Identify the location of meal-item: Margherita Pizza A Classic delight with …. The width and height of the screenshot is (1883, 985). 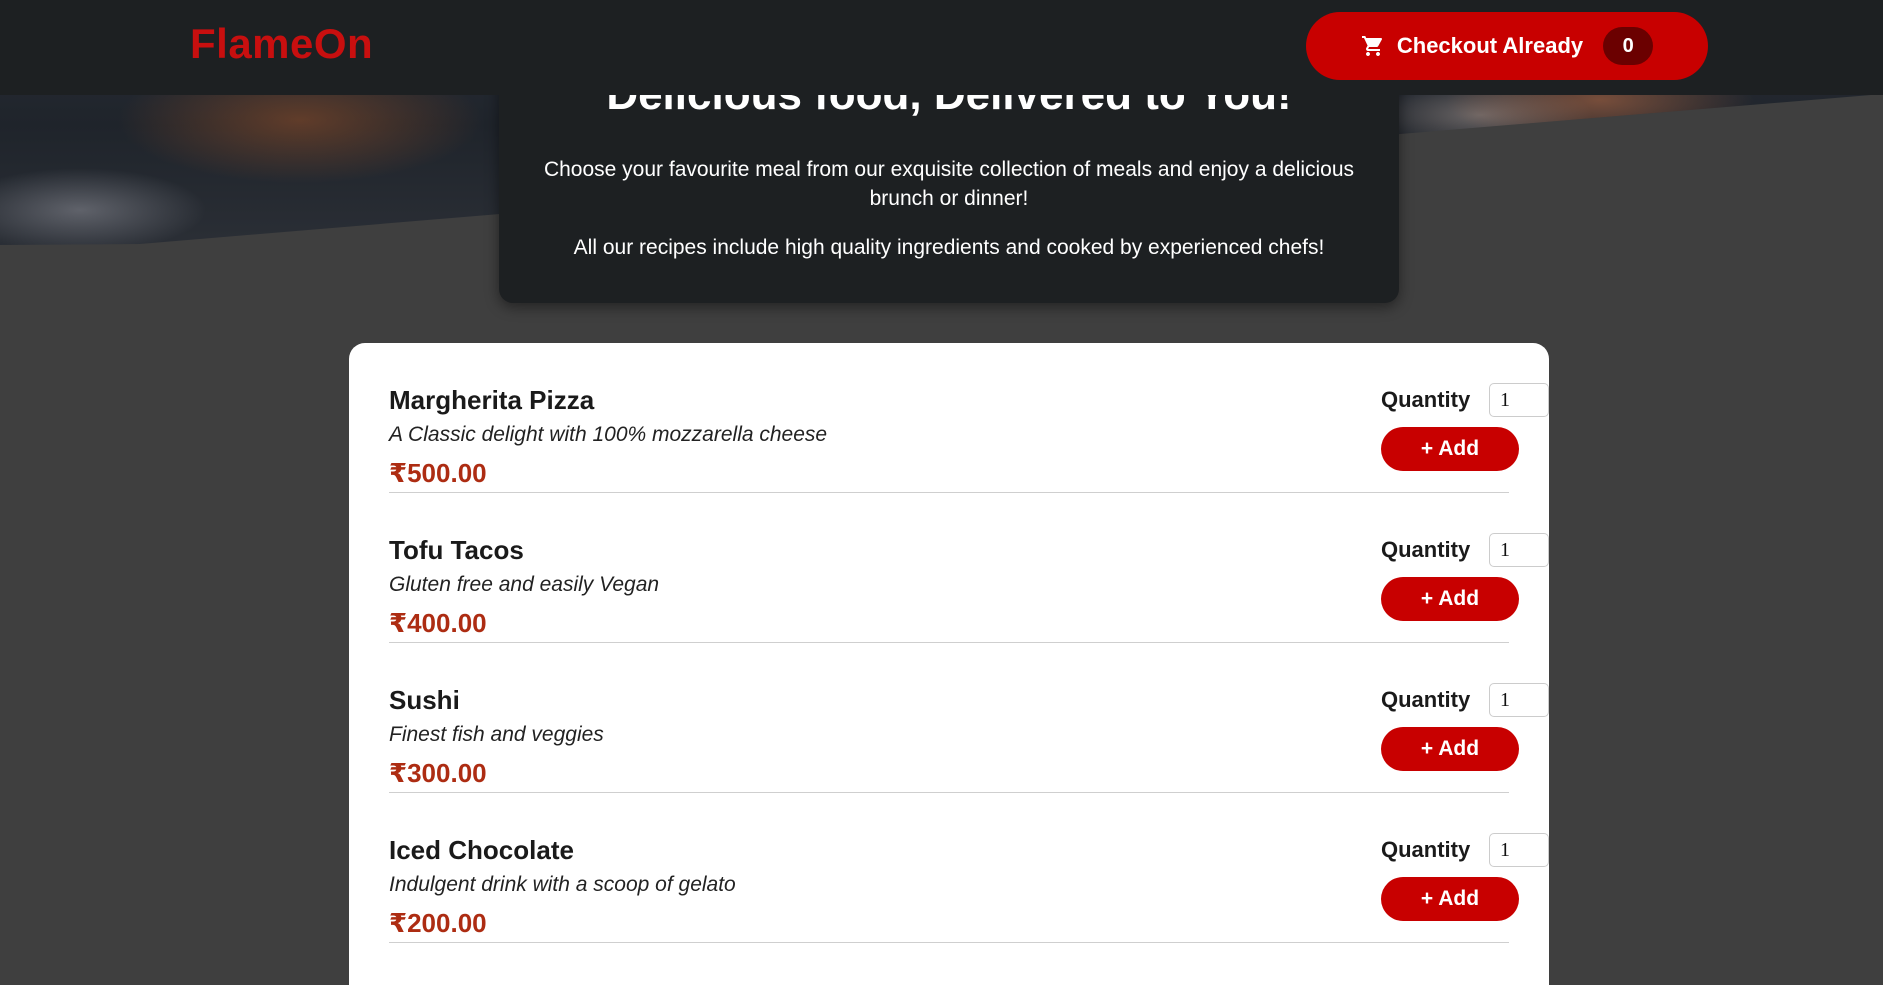
(969, 418).